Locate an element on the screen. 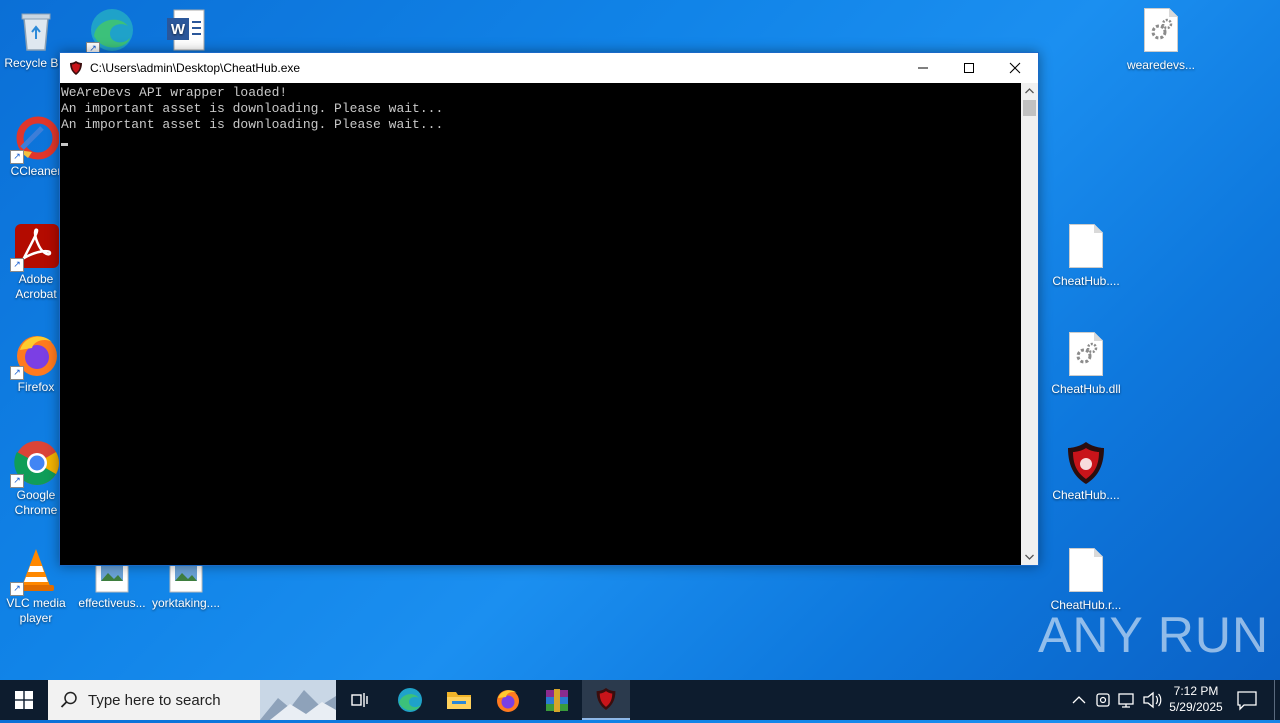 The image size is (1280, 723). task-view-icon is located at coordinates (359, 700).